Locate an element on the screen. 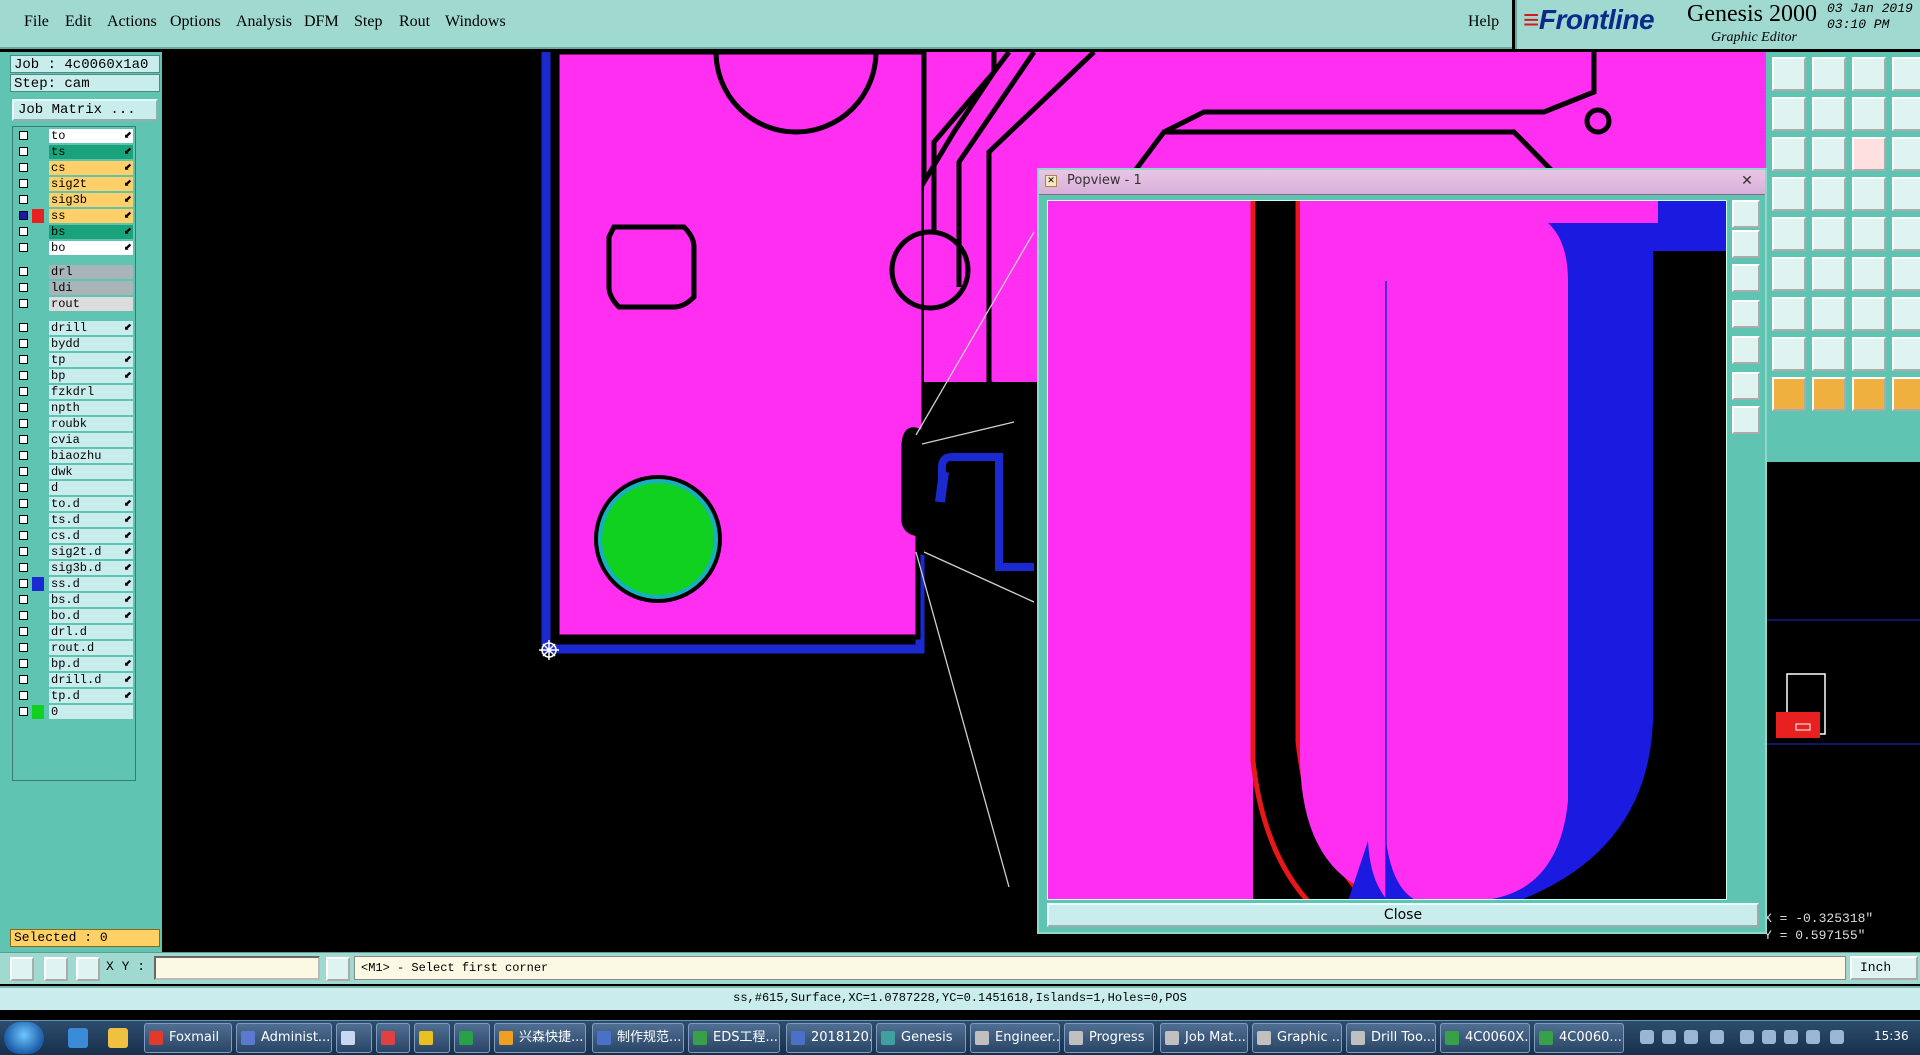 The height and width of the screenshot is (1055, 1920). layer-row: drl is located at coordinates (75, 272).